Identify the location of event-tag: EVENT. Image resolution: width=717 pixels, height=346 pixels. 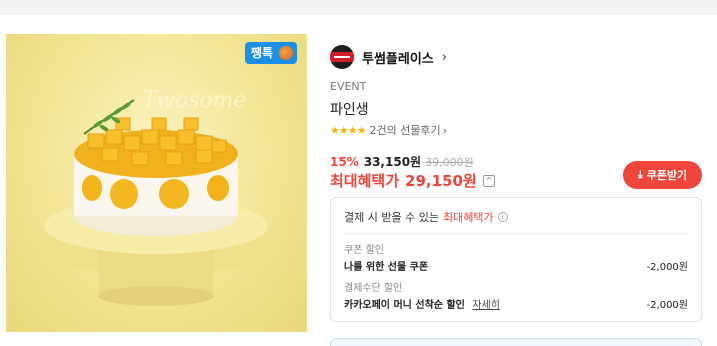
(348, 86).